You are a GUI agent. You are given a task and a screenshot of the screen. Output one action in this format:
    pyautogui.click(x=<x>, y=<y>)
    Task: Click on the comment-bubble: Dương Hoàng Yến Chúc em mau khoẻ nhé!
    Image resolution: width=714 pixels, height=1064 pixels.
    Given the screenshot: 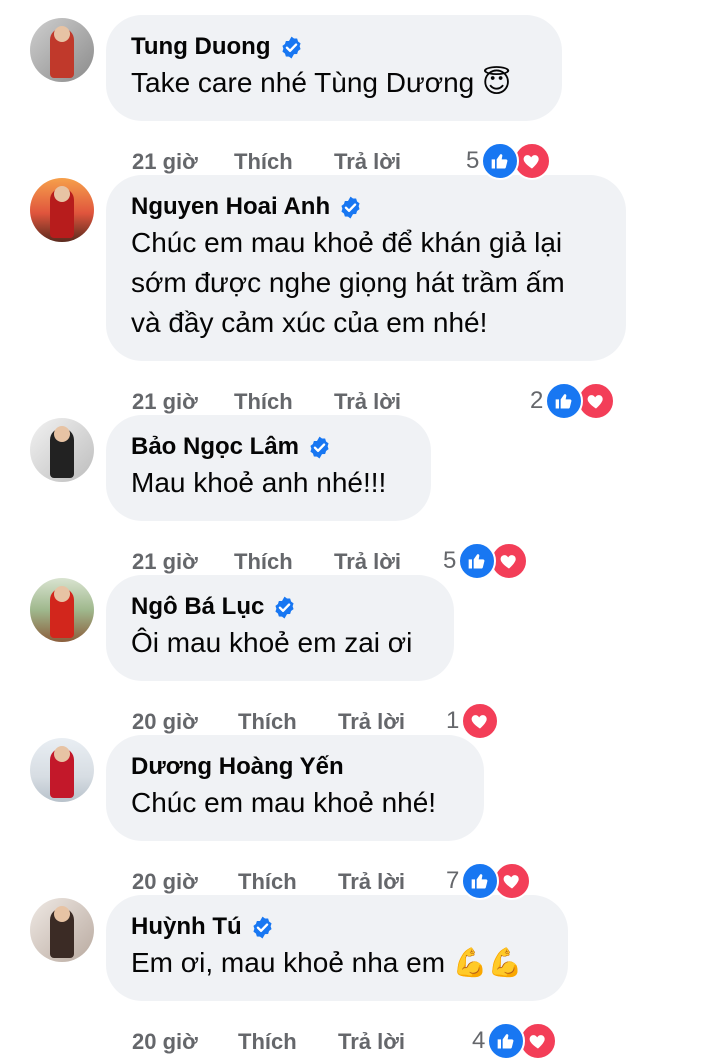 What is the action you would take?
    pyautogui.click(x=295, y=788)
    